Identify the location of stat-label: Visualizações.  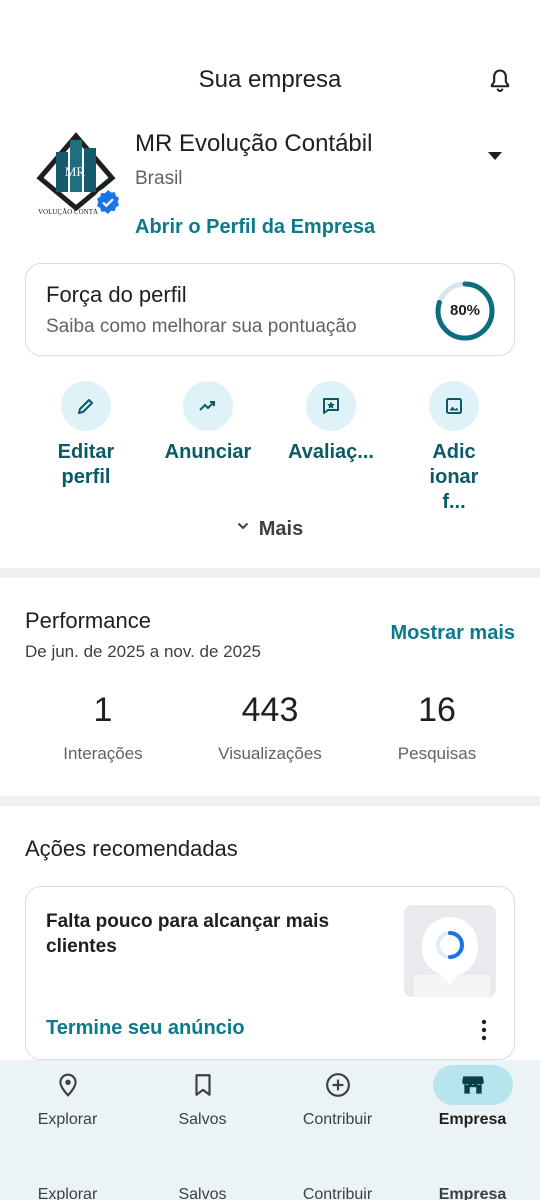
(270, 753).